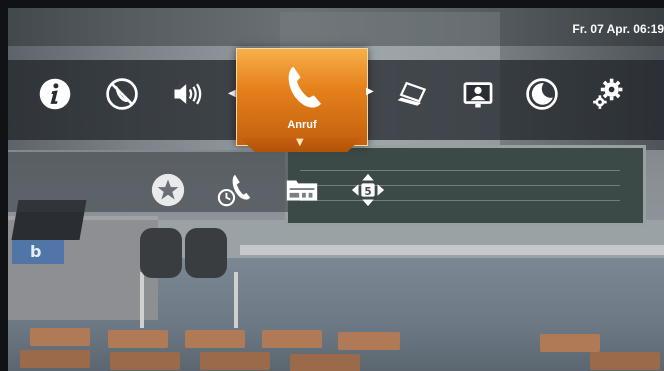 This screenshot has width=664, height=371. What do you see at coordinates (122, 94) in the screenshot?
I see `mute-call-icon` at bounding box center [122, 94].